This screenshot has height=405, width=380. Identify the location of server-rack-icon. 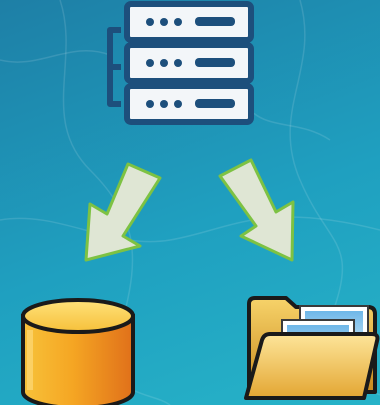
(180, 63).